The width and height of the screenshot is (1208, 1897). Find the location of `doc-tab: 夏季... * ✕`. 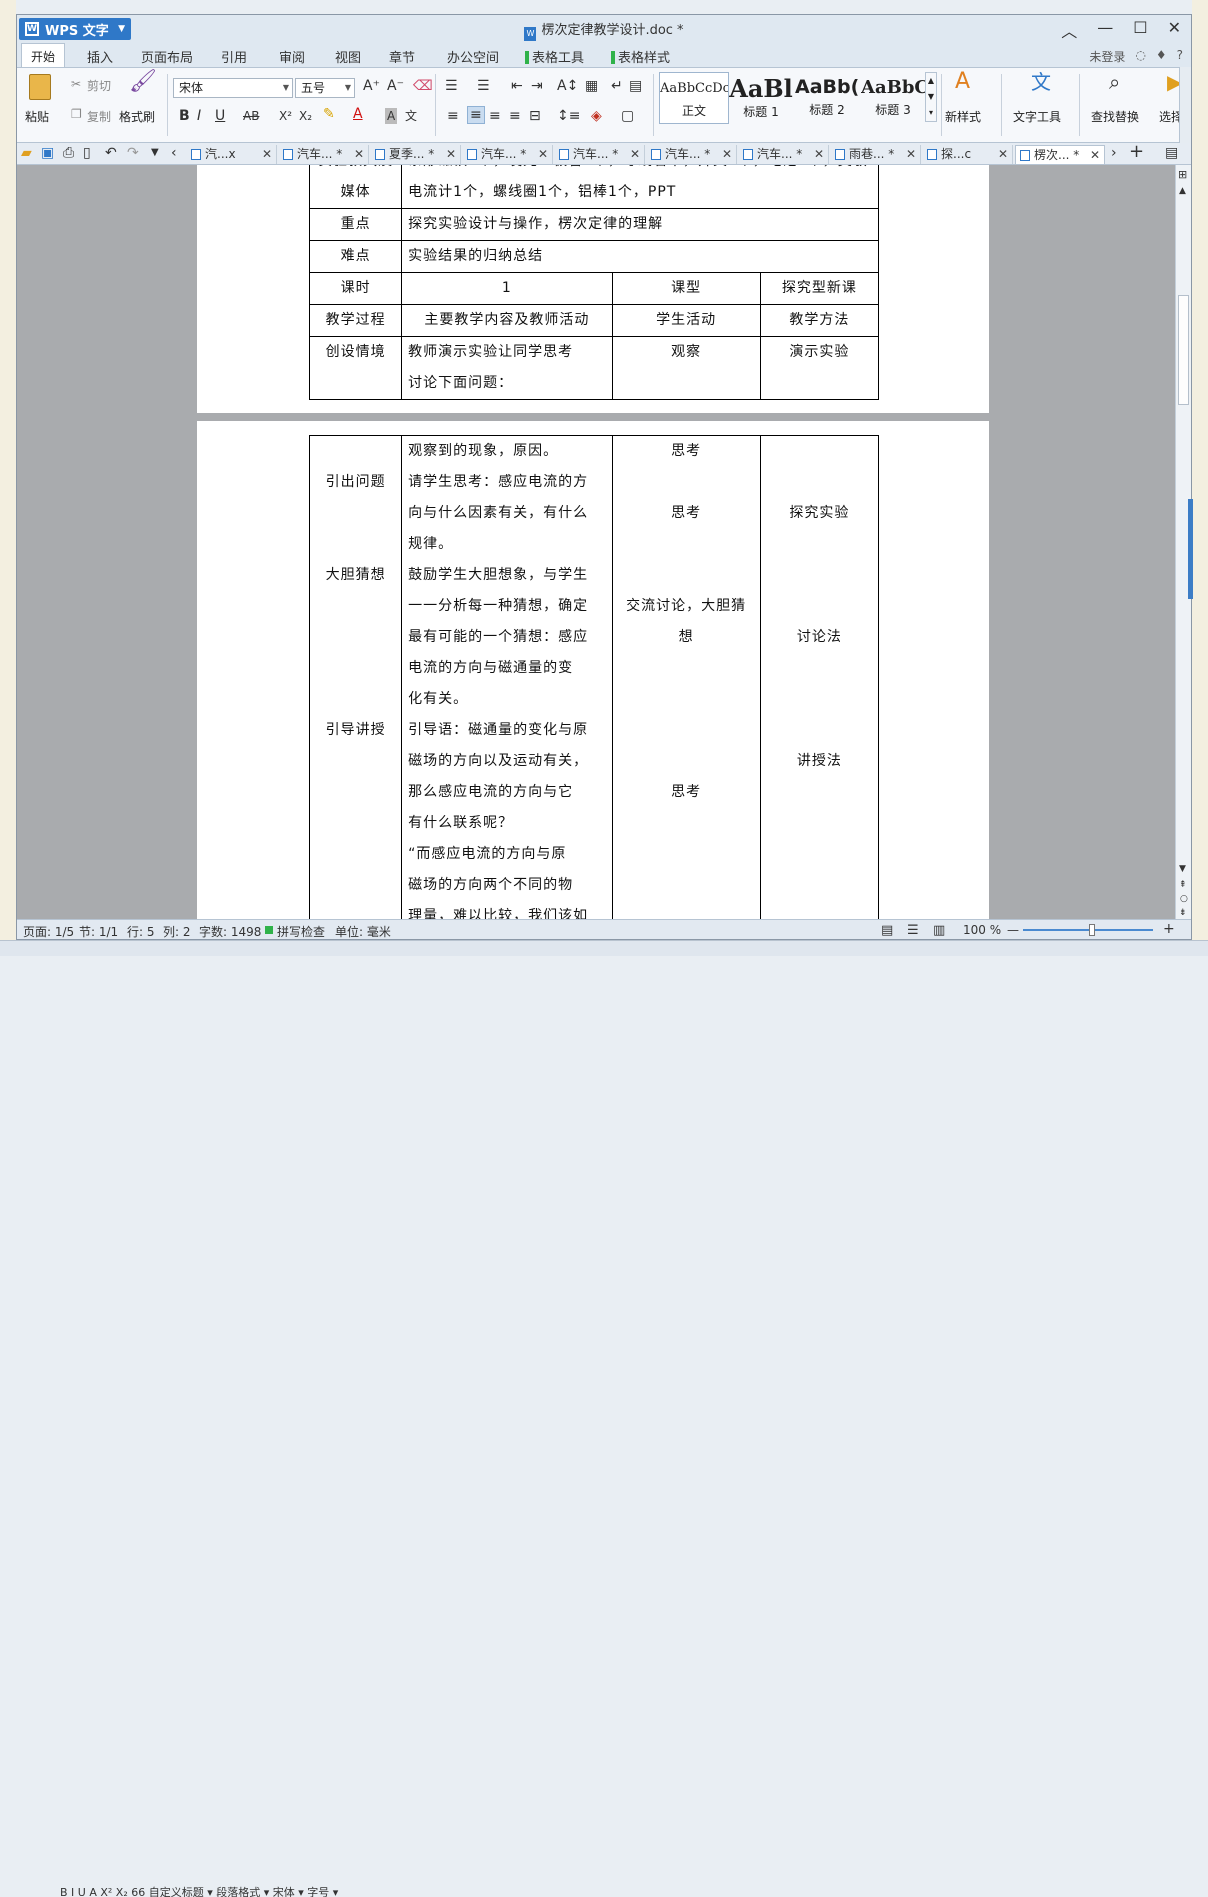

doc-tab: 夏季... * ✕ is located at coordinates (416, 154).